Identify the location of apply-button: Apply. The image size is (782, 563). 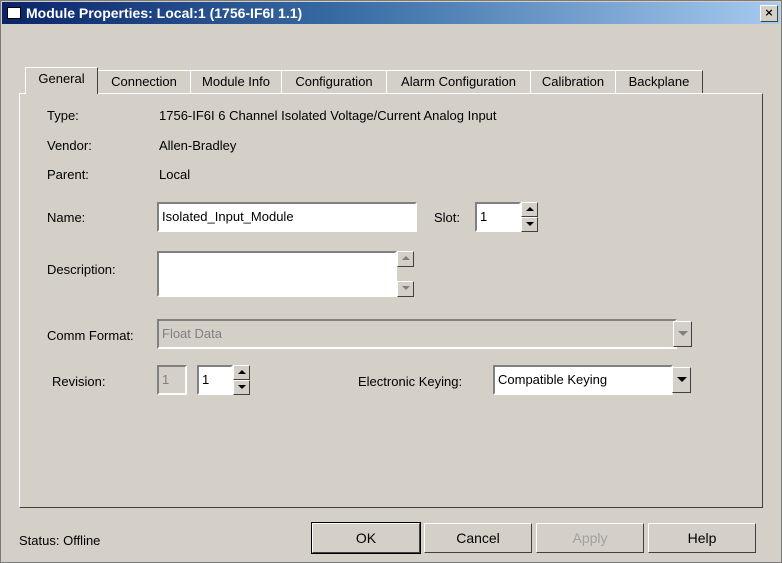
(590, 538).